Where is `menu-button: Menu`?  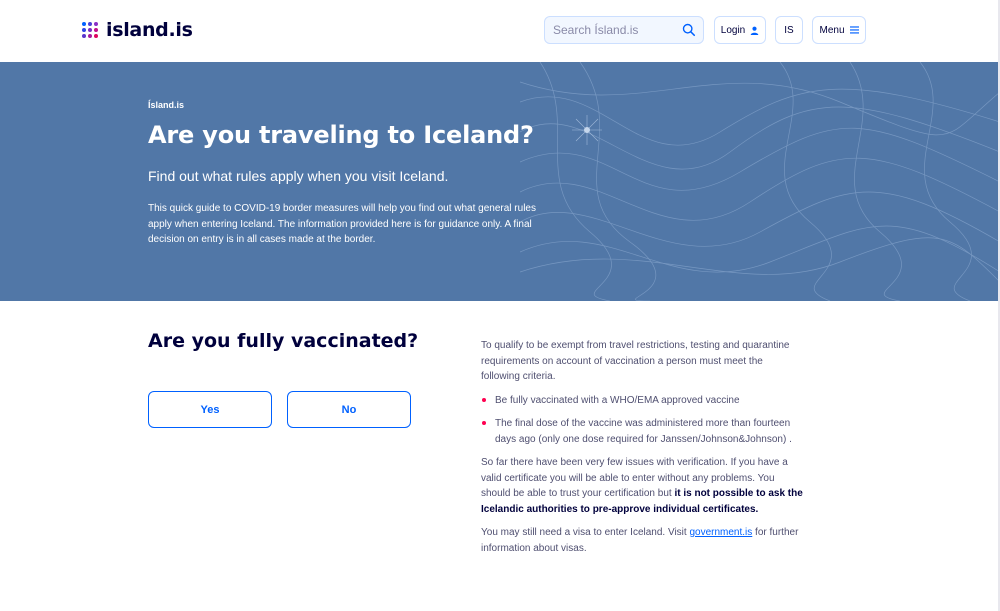 menu-button: Menu is located at coordinates (839, 30).